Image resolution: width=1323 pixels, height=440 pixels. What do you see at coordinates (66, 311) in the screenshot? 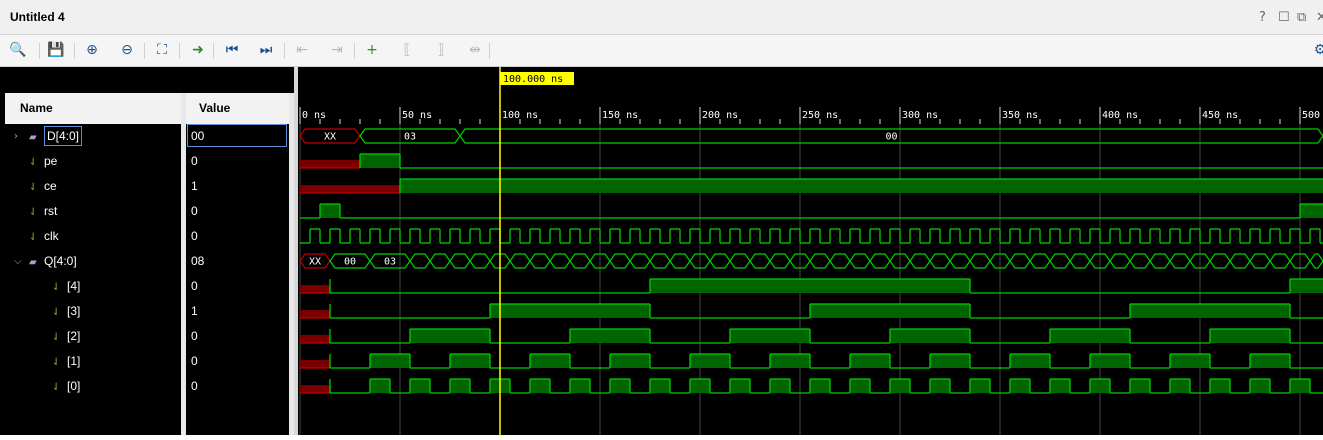
I see `signal-name: ⇃ [3]` at bounding box center [66, 311].